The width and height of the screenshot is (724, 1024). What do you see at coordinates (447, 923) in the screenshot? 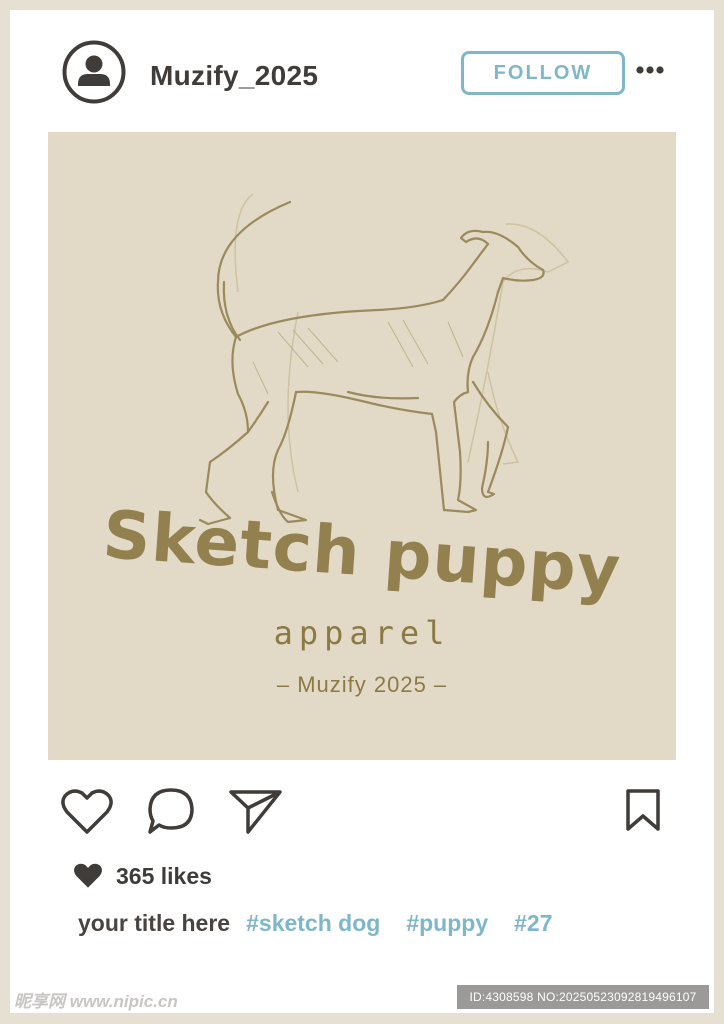
I see `hashtag-puppy: #puppy` at bounding box center [447, 923].